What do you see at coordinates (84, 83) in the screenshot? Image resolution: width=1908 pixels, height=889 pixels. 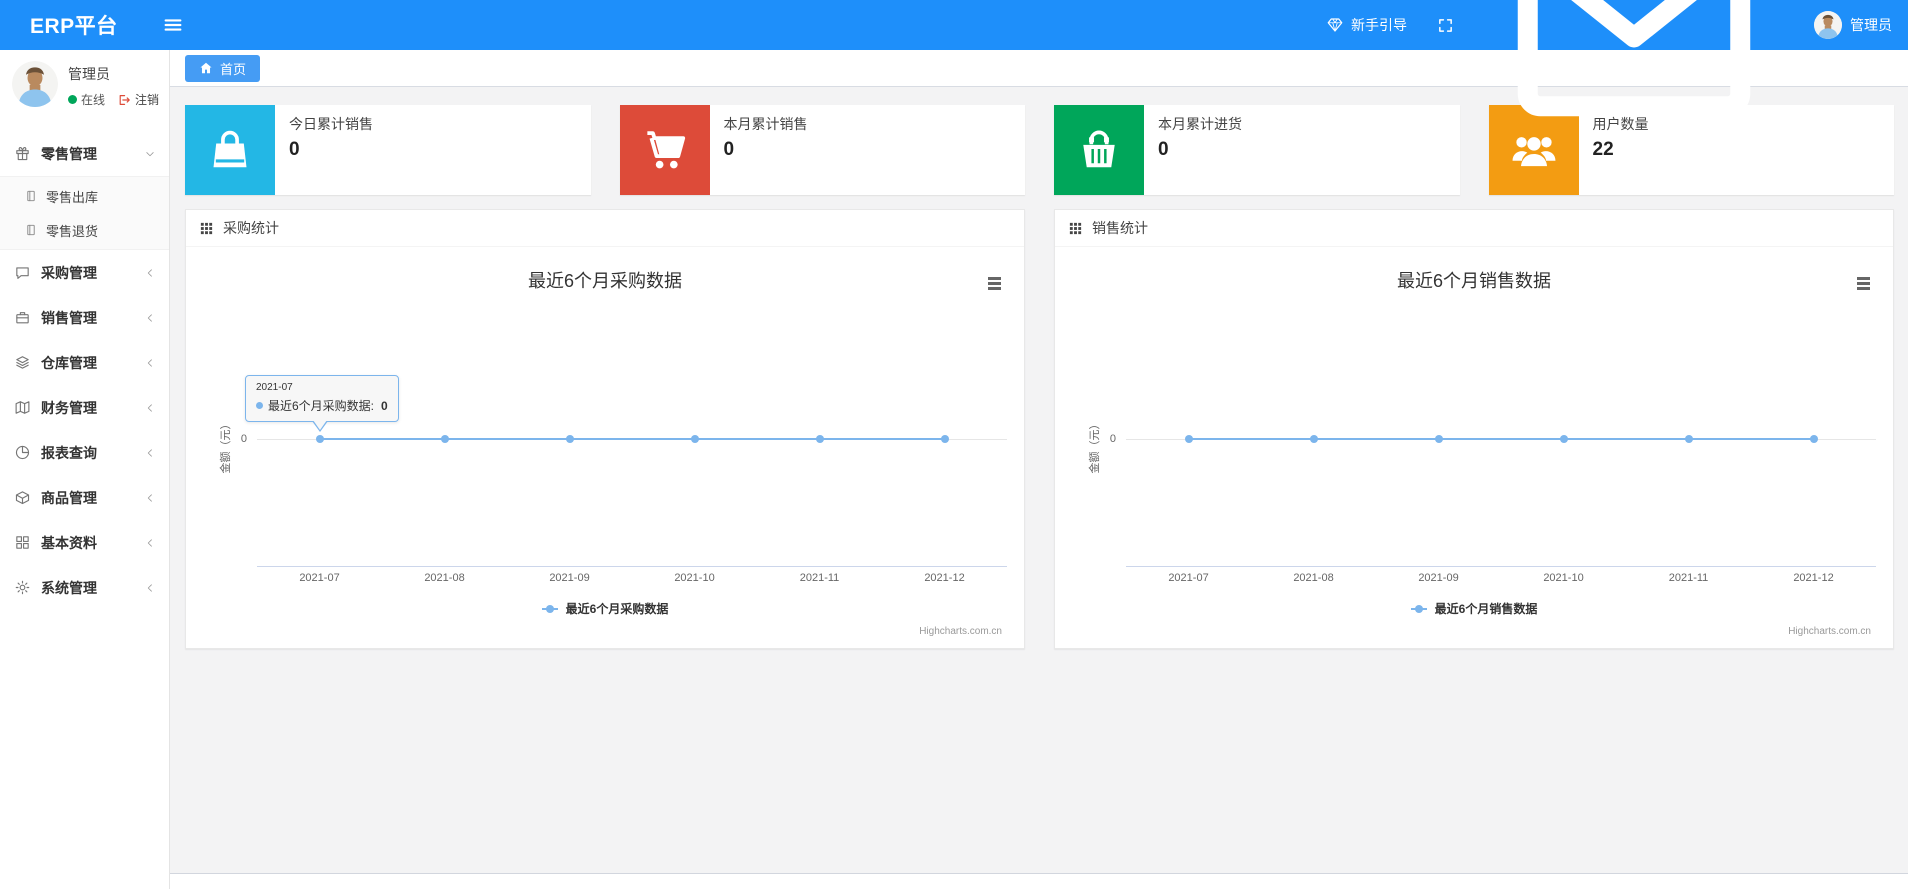 I see `user-panel: 管理员 在线 注销` at bounding box center [84, 83].